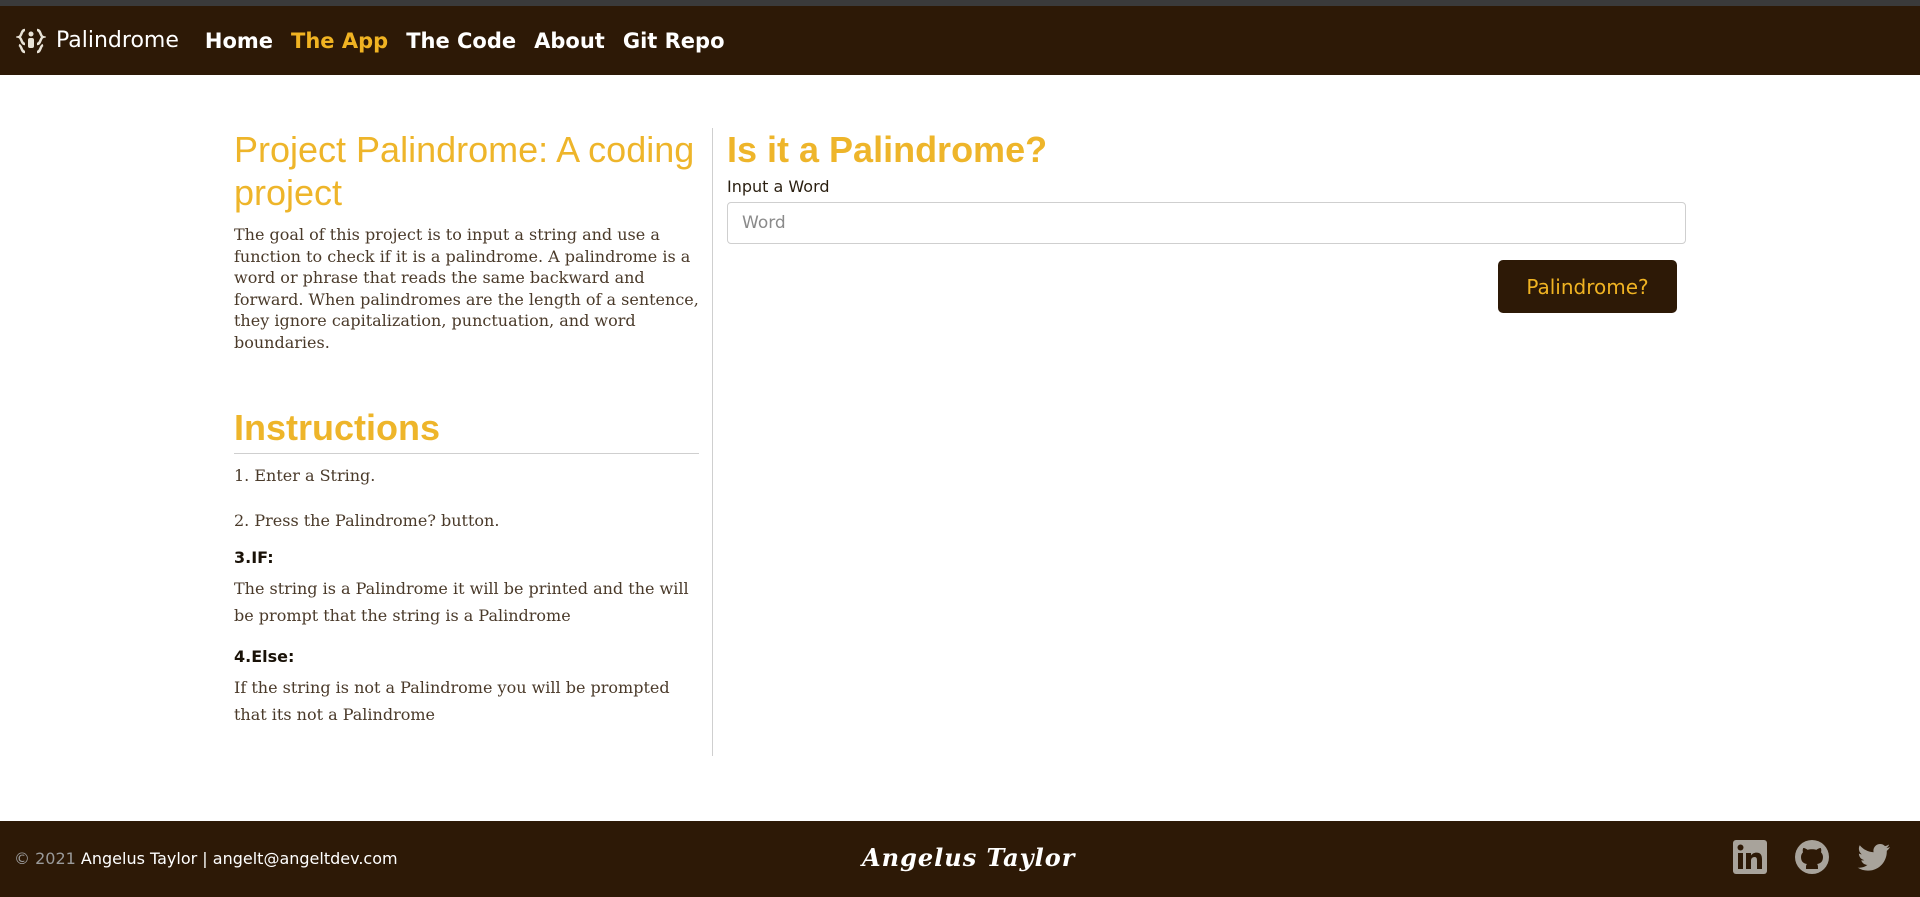  What do you see at coordinates (1587, 286) in the screenshot?
I see `palindrome-button: Palindrome?` at bounding box center [1587, 286].